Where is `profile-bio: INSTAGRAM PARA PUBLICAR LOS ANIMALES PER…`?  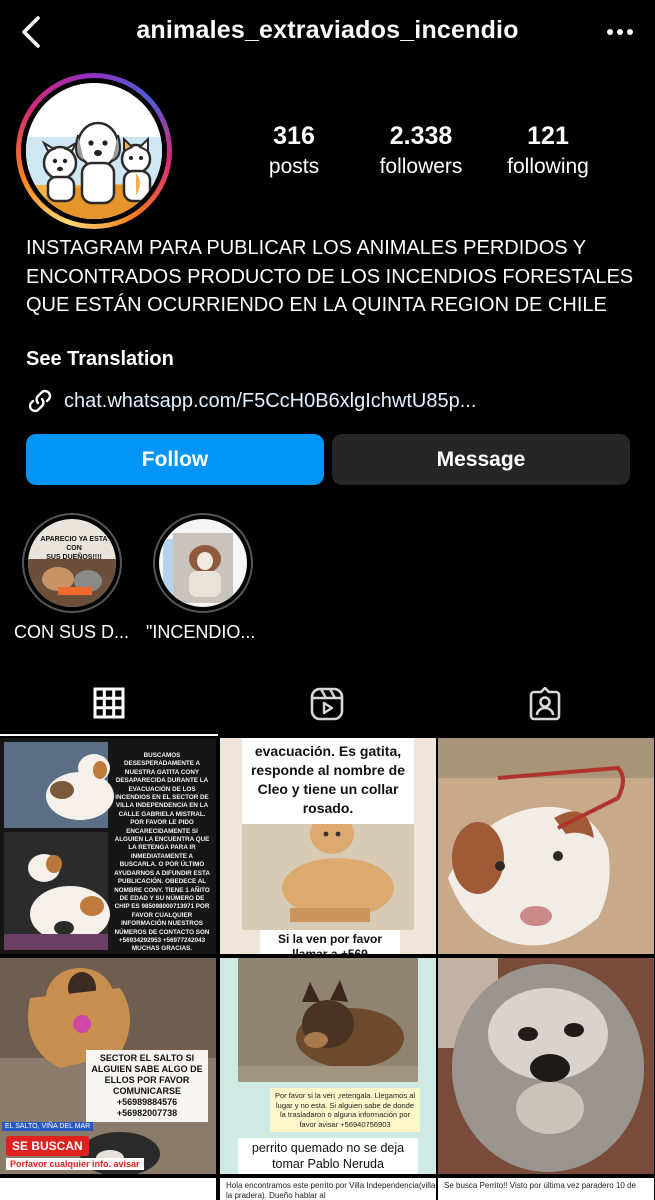
profile-bio: INSTAGRAM PARA PUBLICAR LOS ANIMALES PER… is located at coordinates (330, 276).